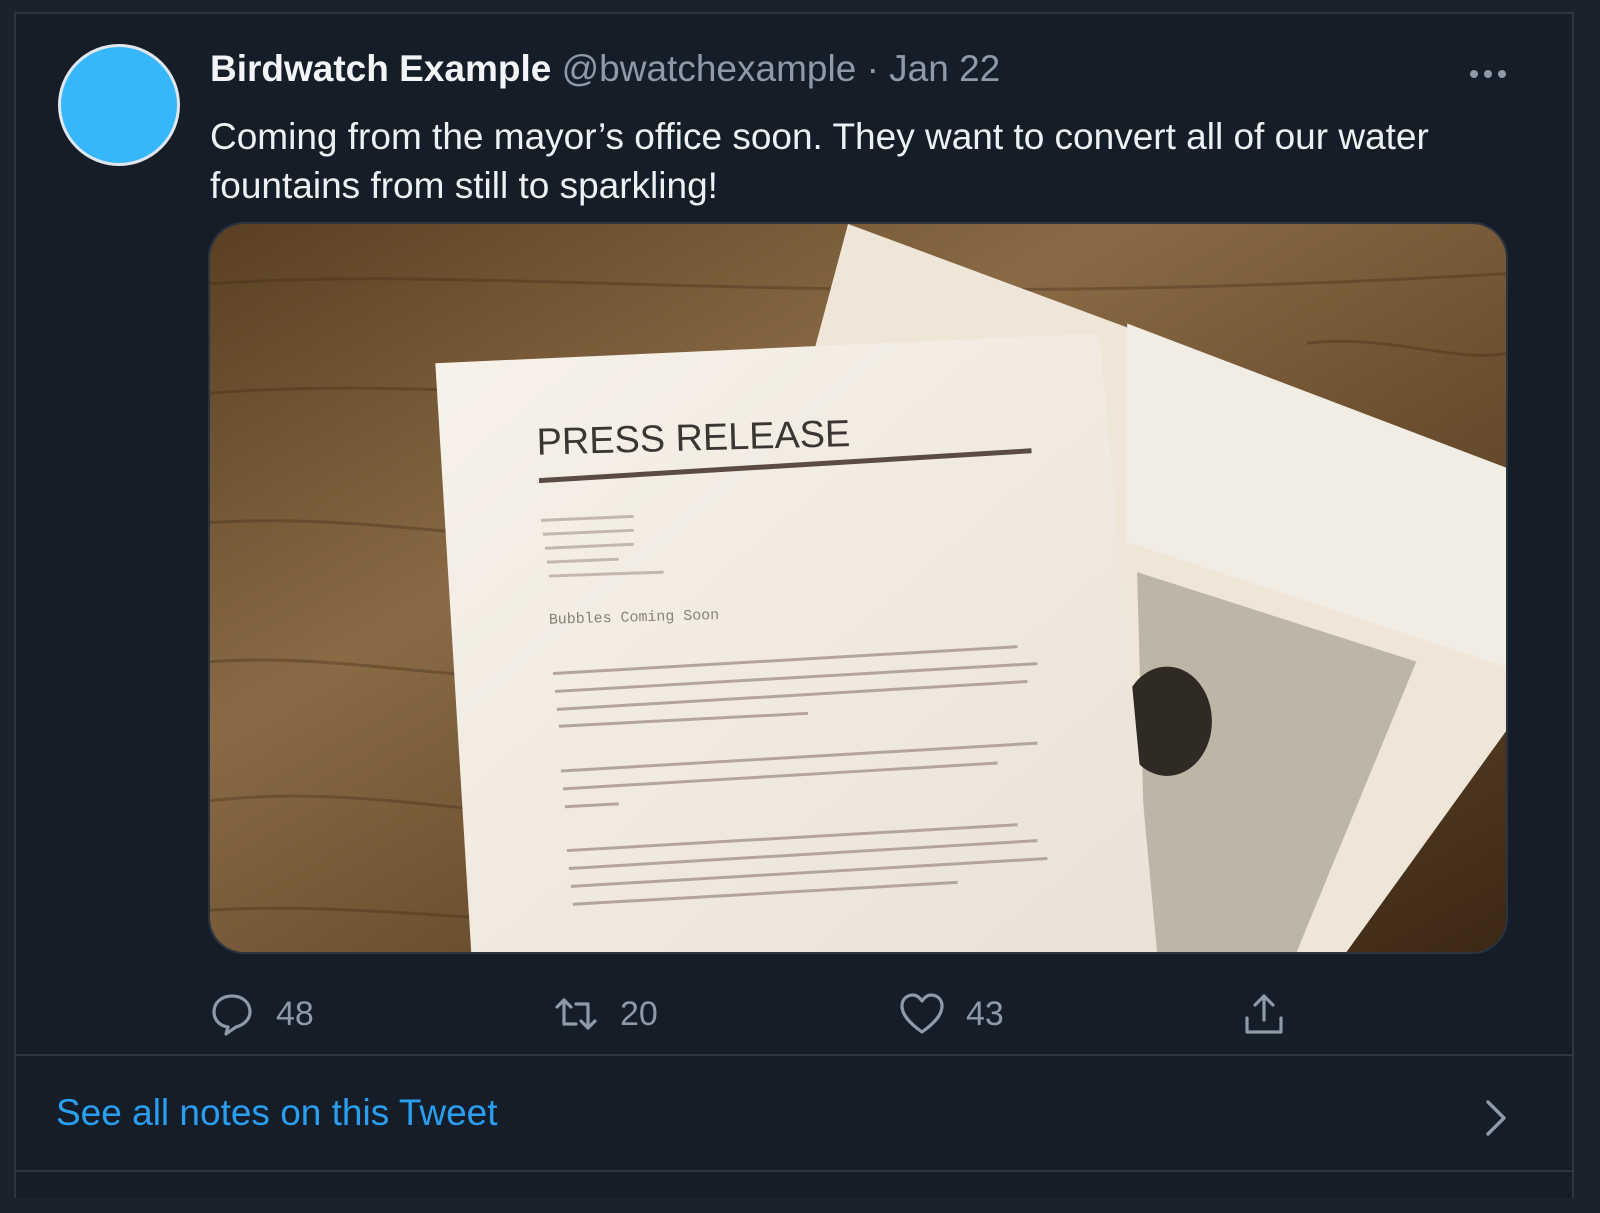 This screenshot has width=1600, height=1213. I want to click on share-button, so click(1274, 1014).